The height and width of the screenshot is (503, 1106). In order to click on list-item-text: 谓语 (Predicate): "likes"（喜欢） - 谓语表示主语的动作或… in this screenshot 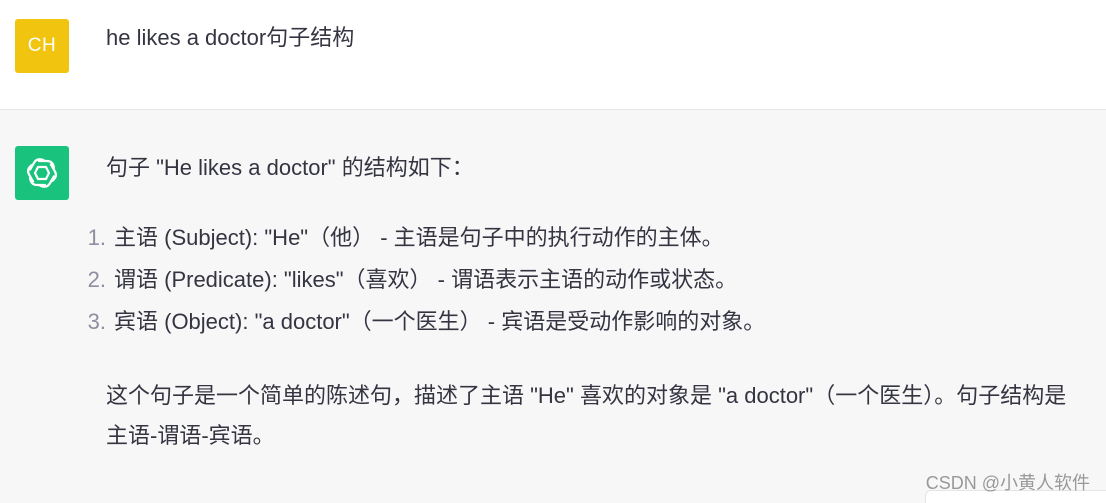, I will do `click(426, 279)`.